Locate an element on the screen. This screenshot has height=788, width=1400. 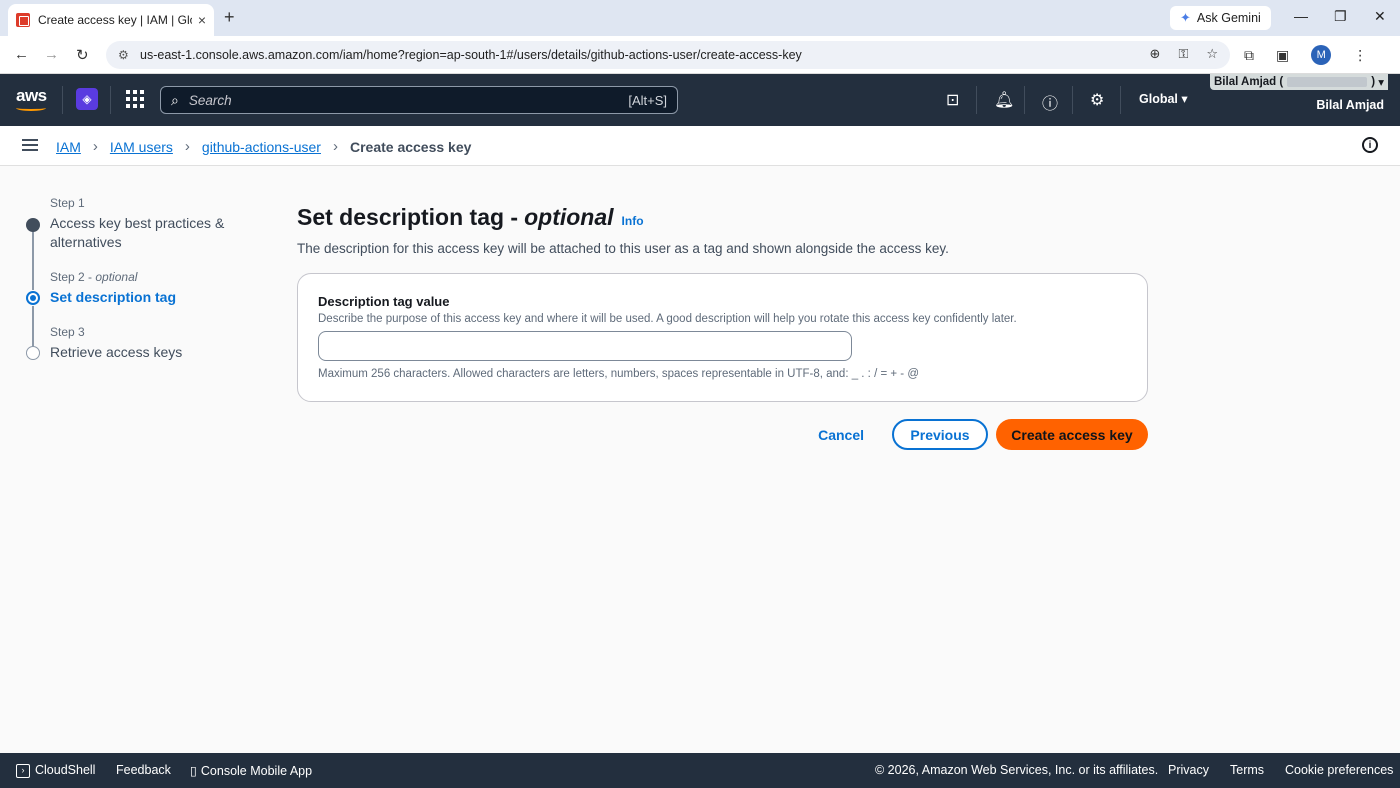
terms-link: Terms is located at coordinates (1247, 770).